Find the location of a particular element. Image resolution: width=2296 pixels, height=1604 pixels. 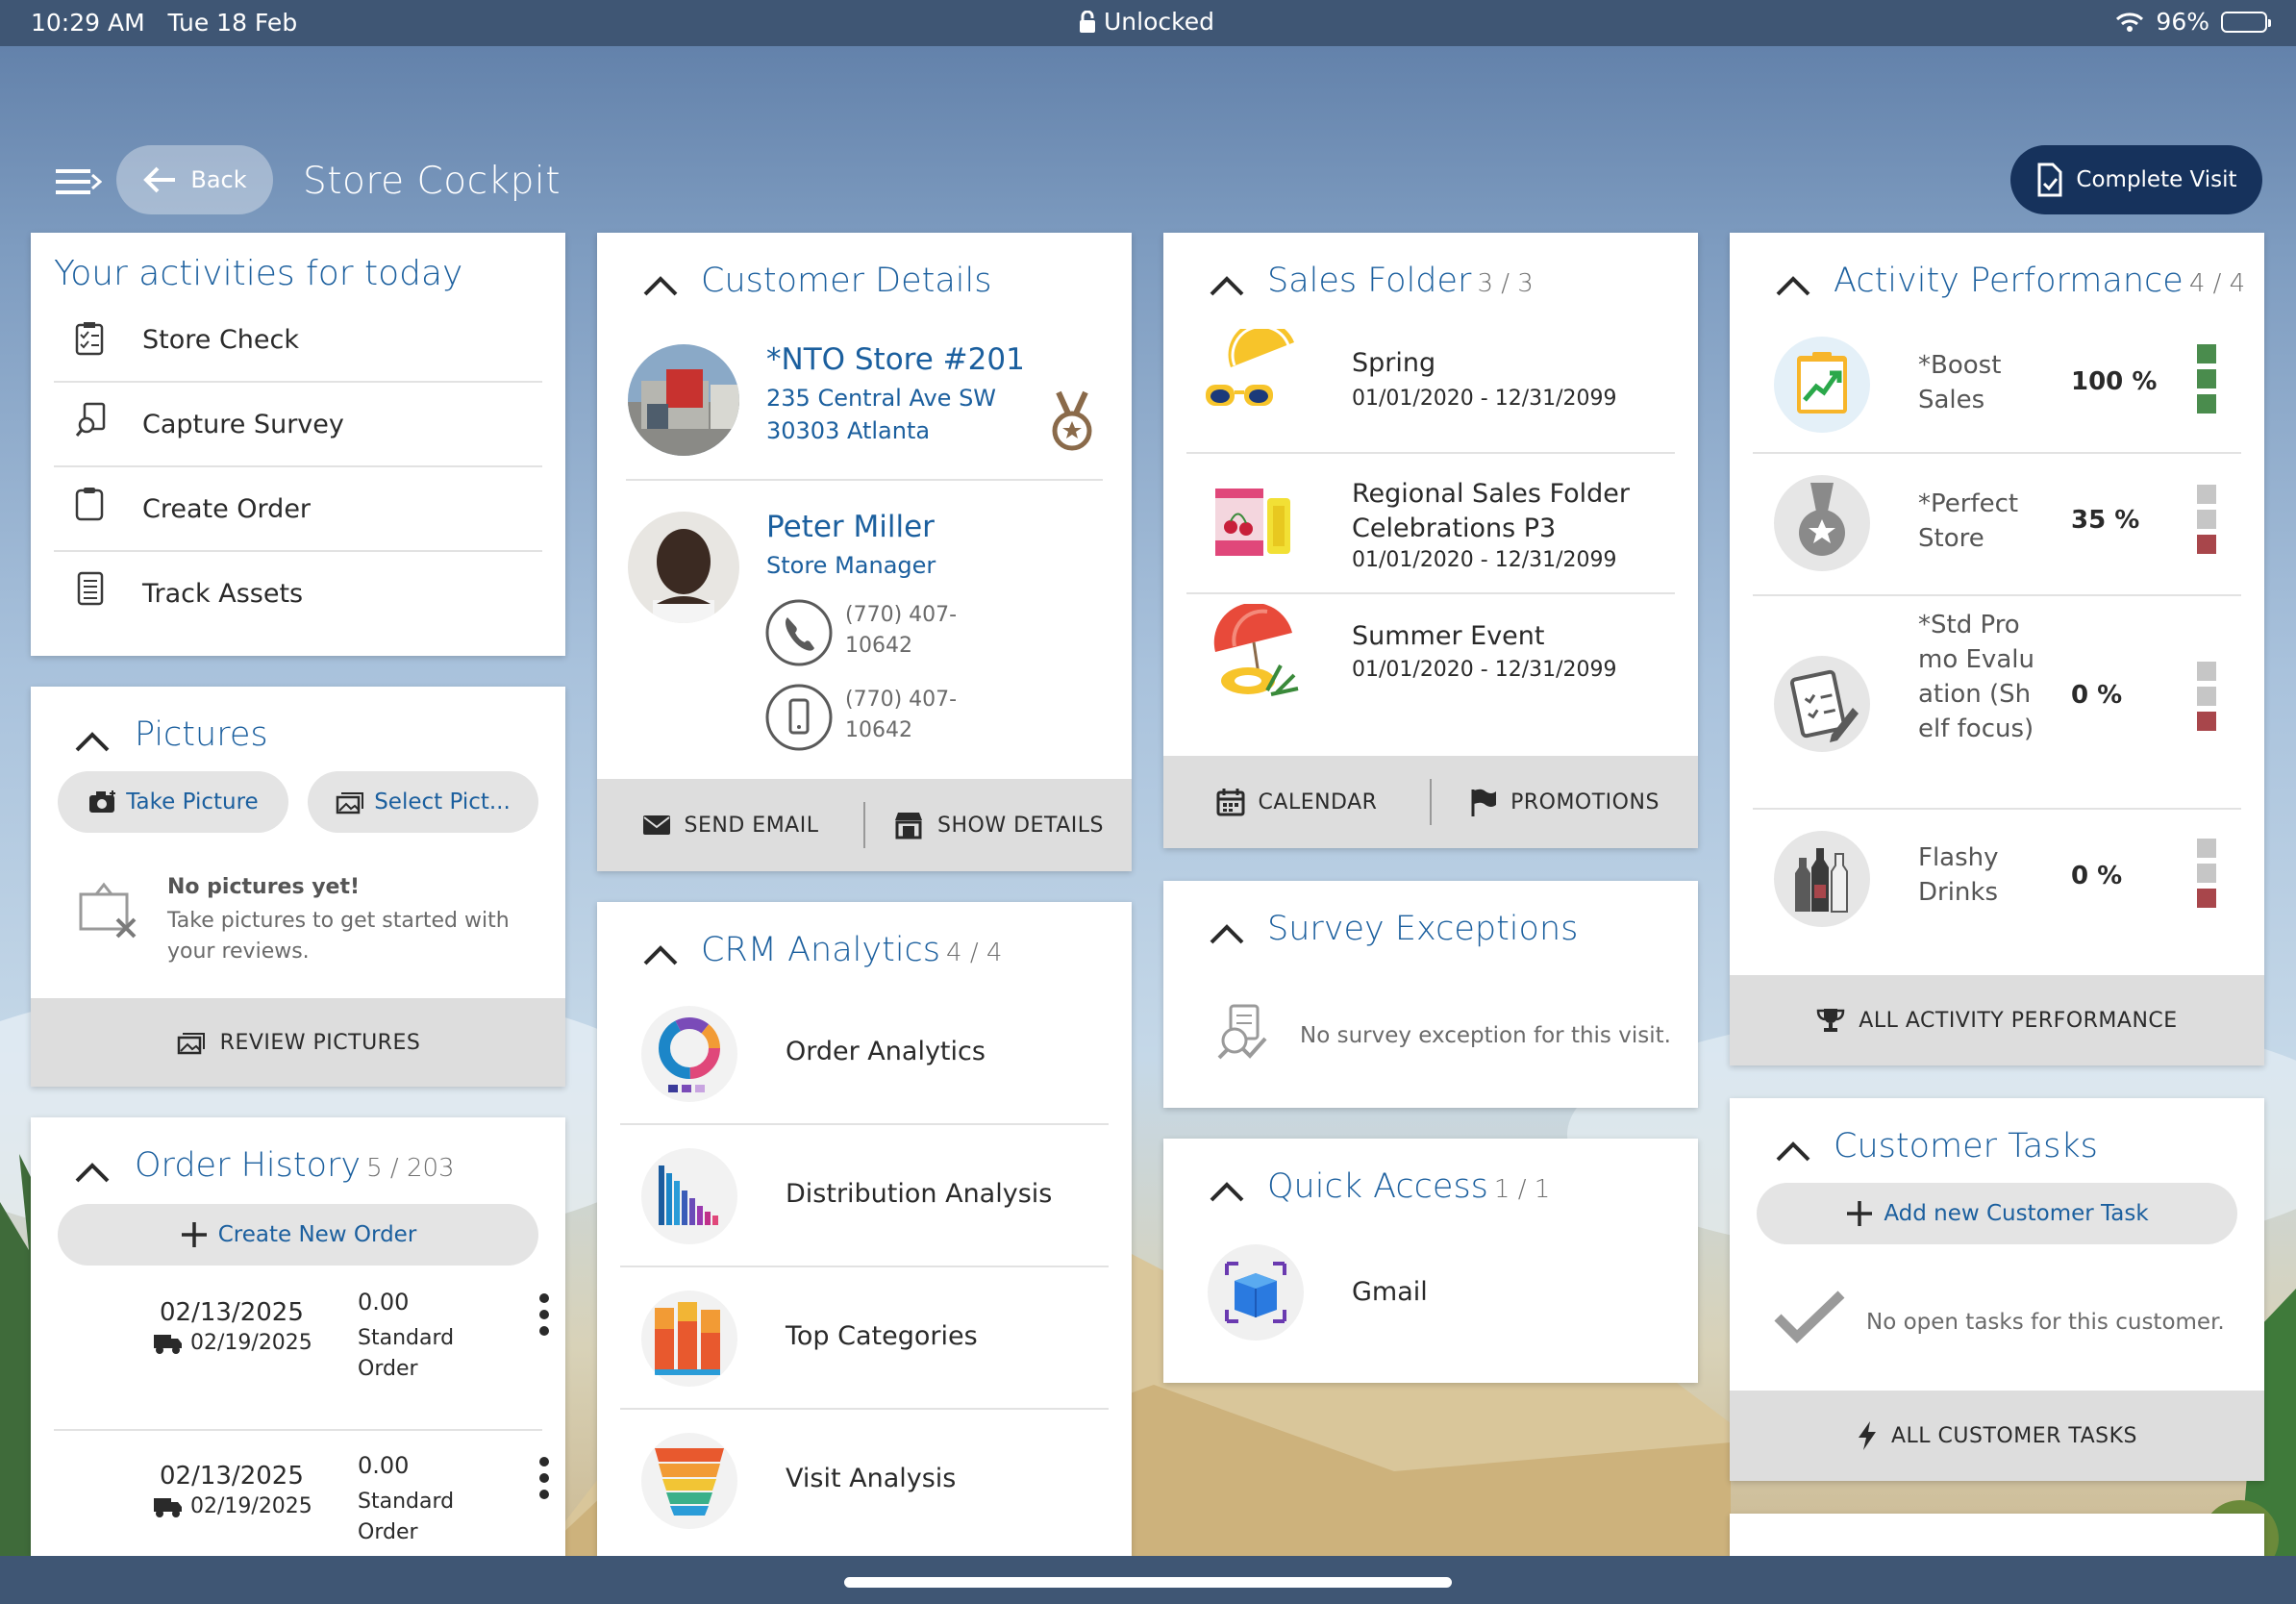

performance-item-flashy-drinks: Flashy Drinks 0 % is located at coordinates (1997, 883).